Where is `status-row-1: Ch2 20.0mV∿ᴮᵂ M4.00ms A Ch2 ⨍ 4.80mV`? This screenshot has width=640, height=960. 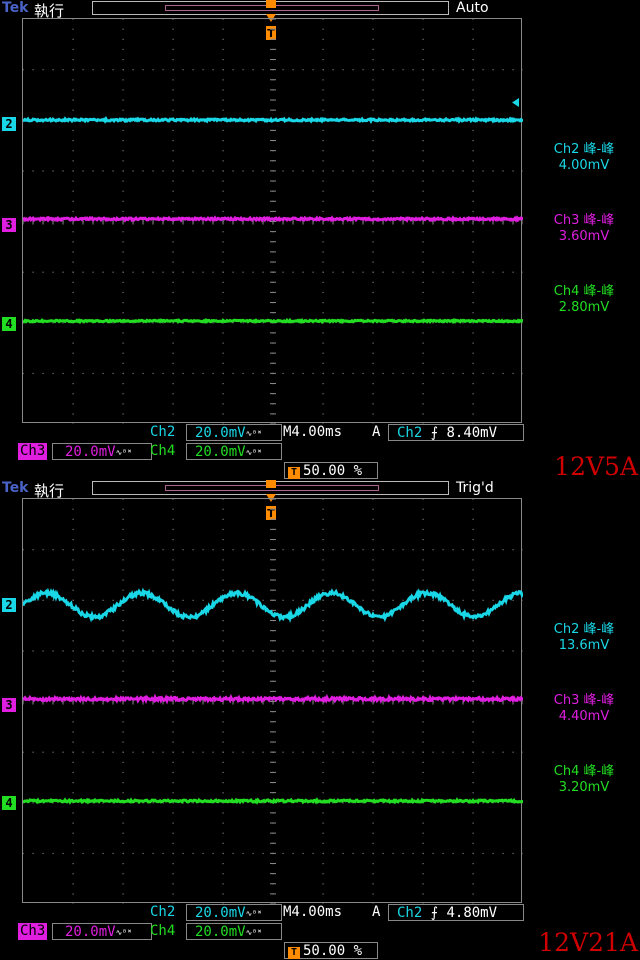 status-row-1: Ch2 20.0mV∿ᴮᵂ M4.00ms A Ch2 ⨍ 4.80mV is located at coordinates (320, 913).